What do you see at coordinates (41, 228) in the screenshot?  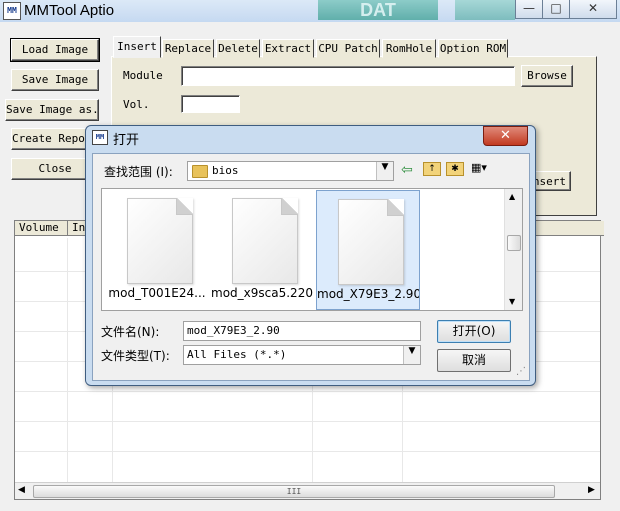 I see `column-header-volume: Volume` at bounding box center [41, 228].